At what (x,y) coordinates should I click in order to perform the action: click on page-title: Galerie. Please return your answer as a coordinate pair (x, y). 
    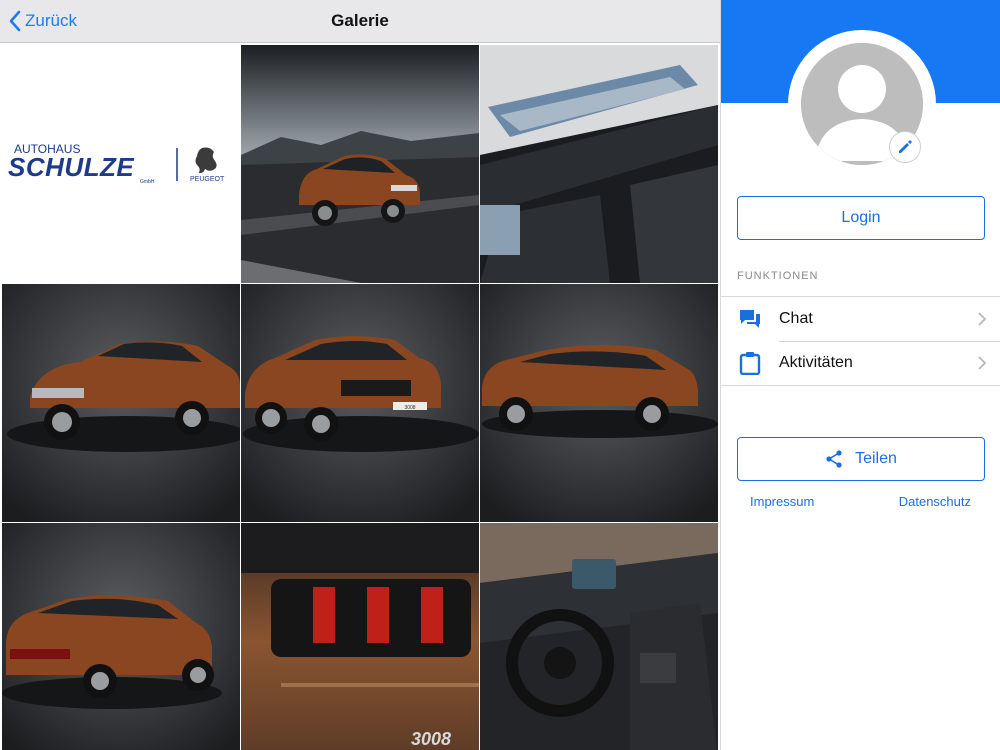
    Looking at the image, I should click on (360, 20).